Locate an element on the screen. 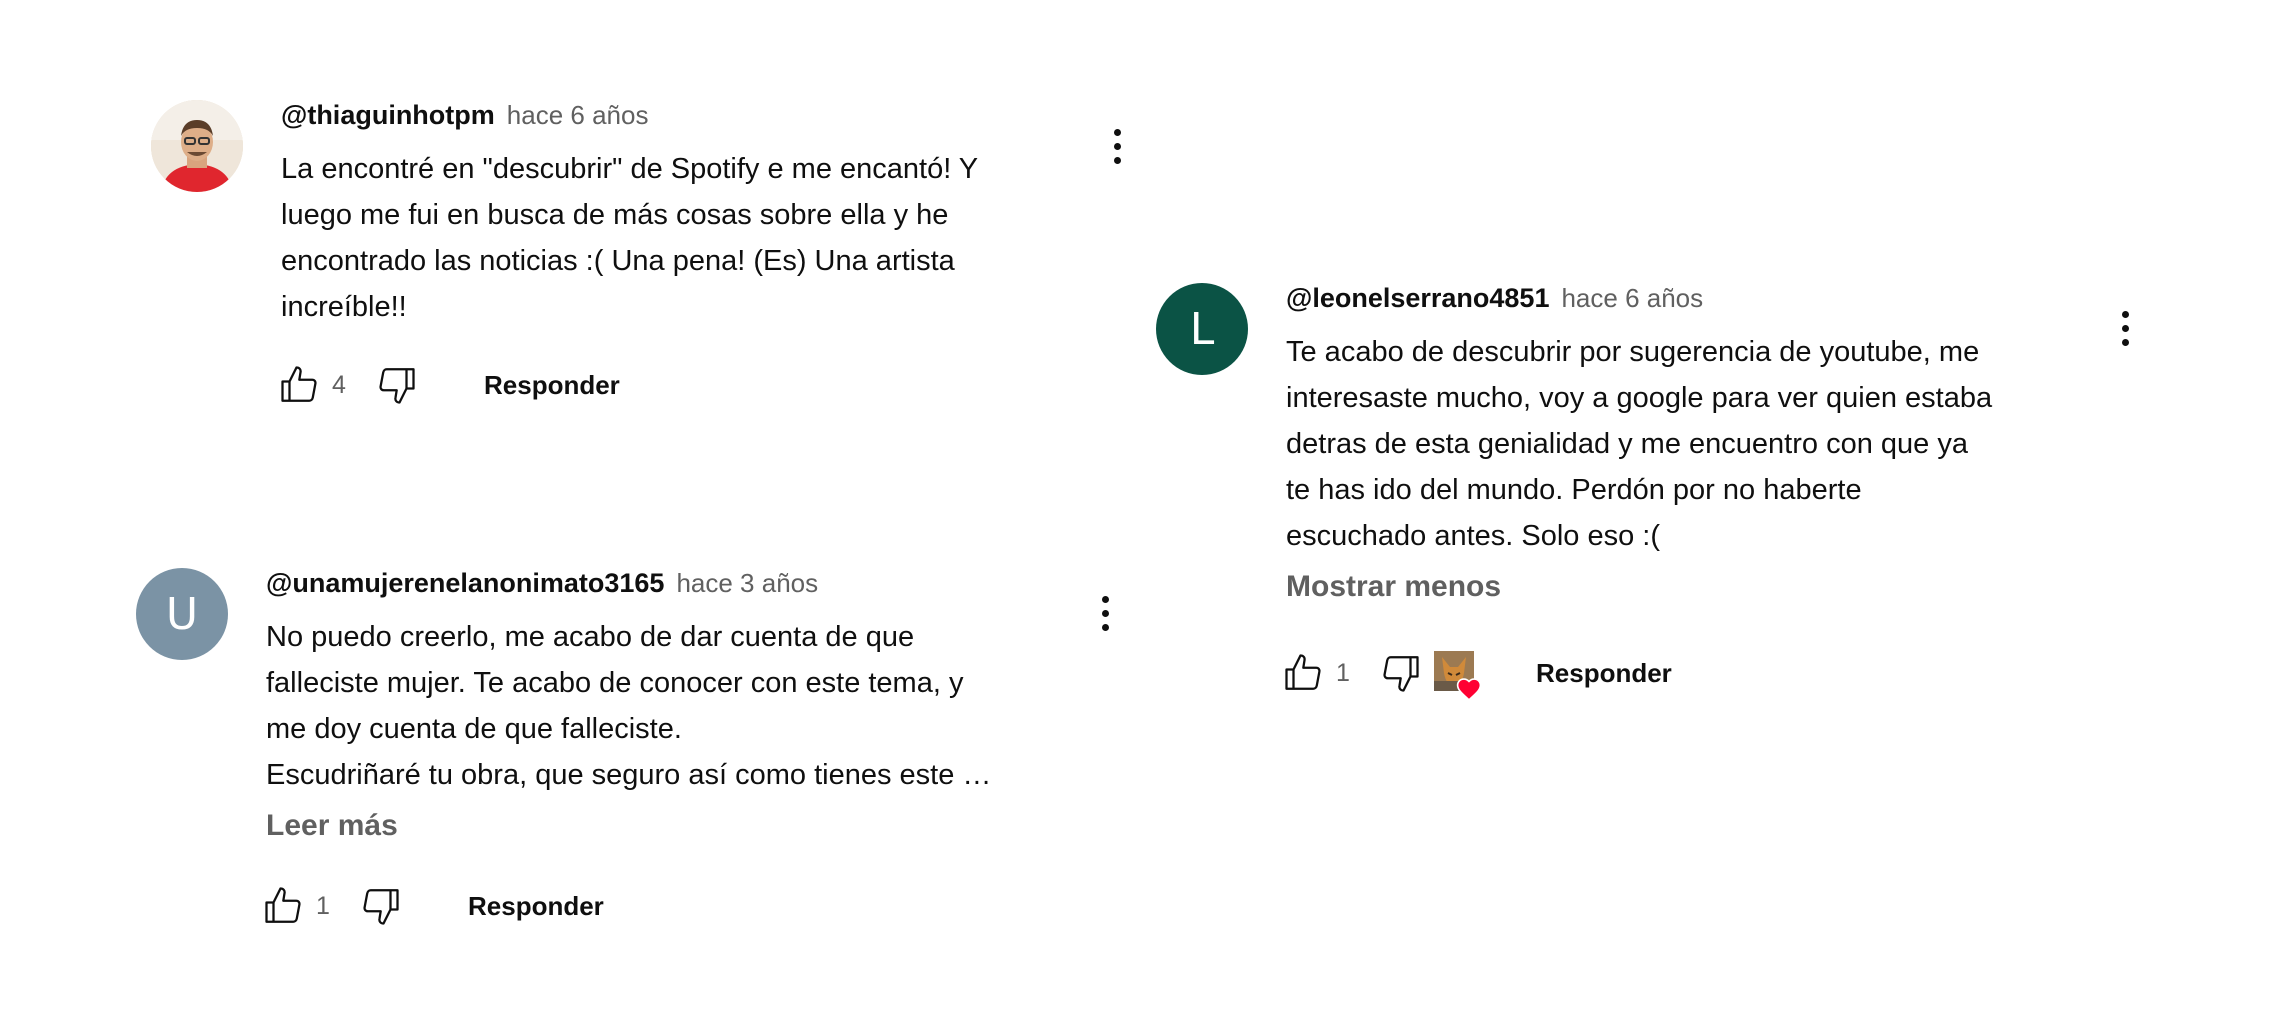 This screenshot has width=2280, height=1020. comment-header: @thiaguinhotpm hace 6 años is located at coordinates (691, 117).